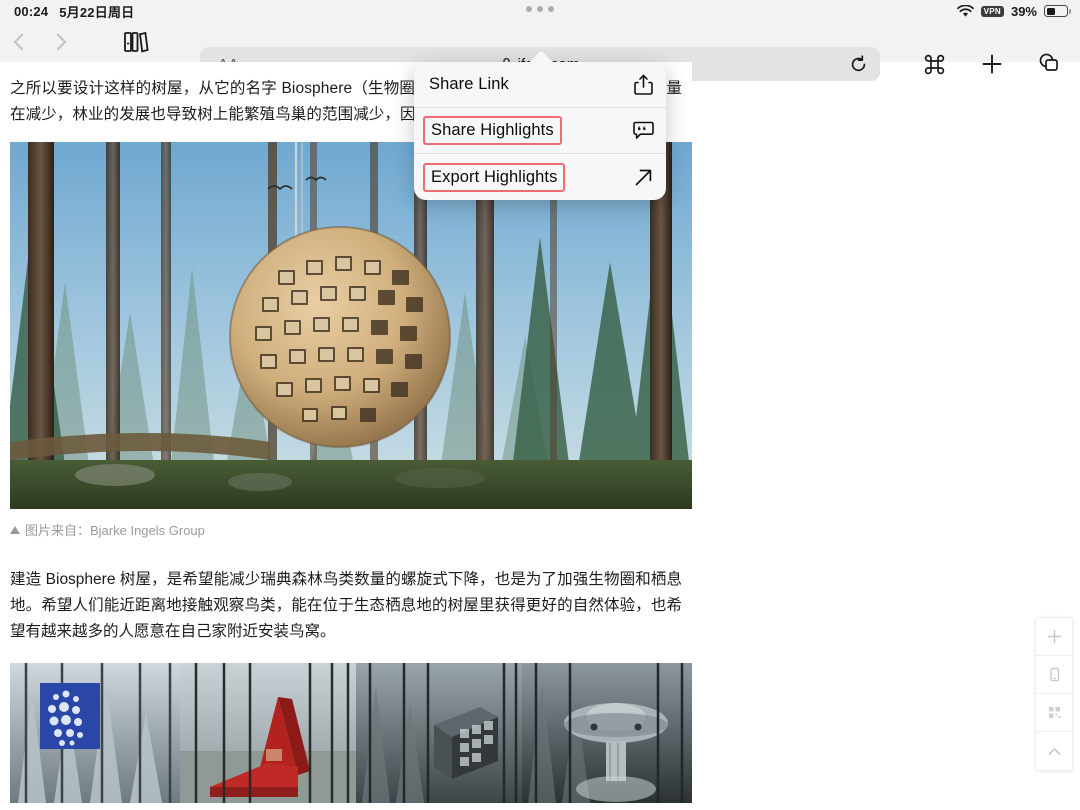 This screenshot has width=1080, height=810. I want to click on vpn-badge: VPN, so click(992, 11).